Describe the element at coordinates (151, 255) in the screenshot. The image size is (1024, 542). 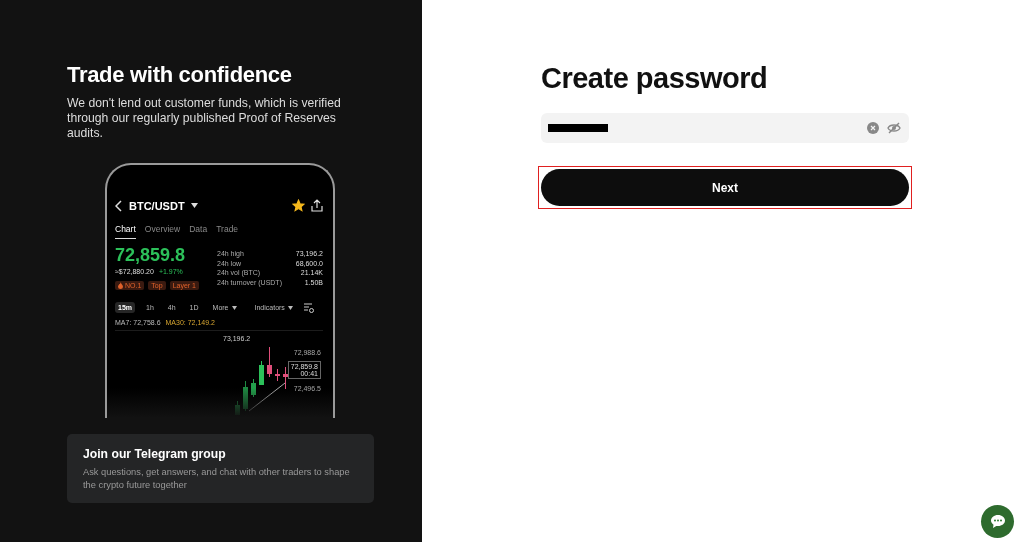
I see `last-price: 72,859.8` at that location.